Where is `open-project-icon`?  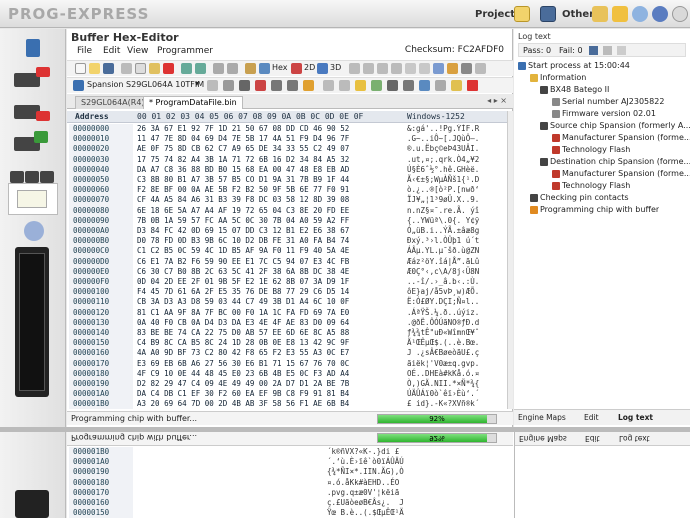
open-project-icon is located at coordinates (522, 14).